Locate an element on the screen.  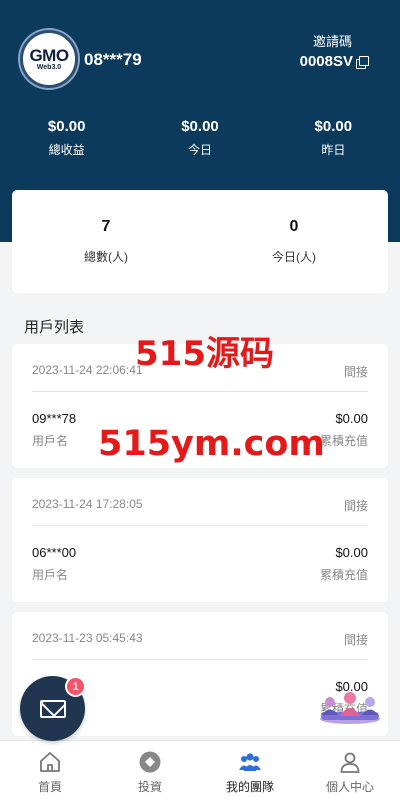
tab-profile: 個人中心 is located at coordinates (350, 770).